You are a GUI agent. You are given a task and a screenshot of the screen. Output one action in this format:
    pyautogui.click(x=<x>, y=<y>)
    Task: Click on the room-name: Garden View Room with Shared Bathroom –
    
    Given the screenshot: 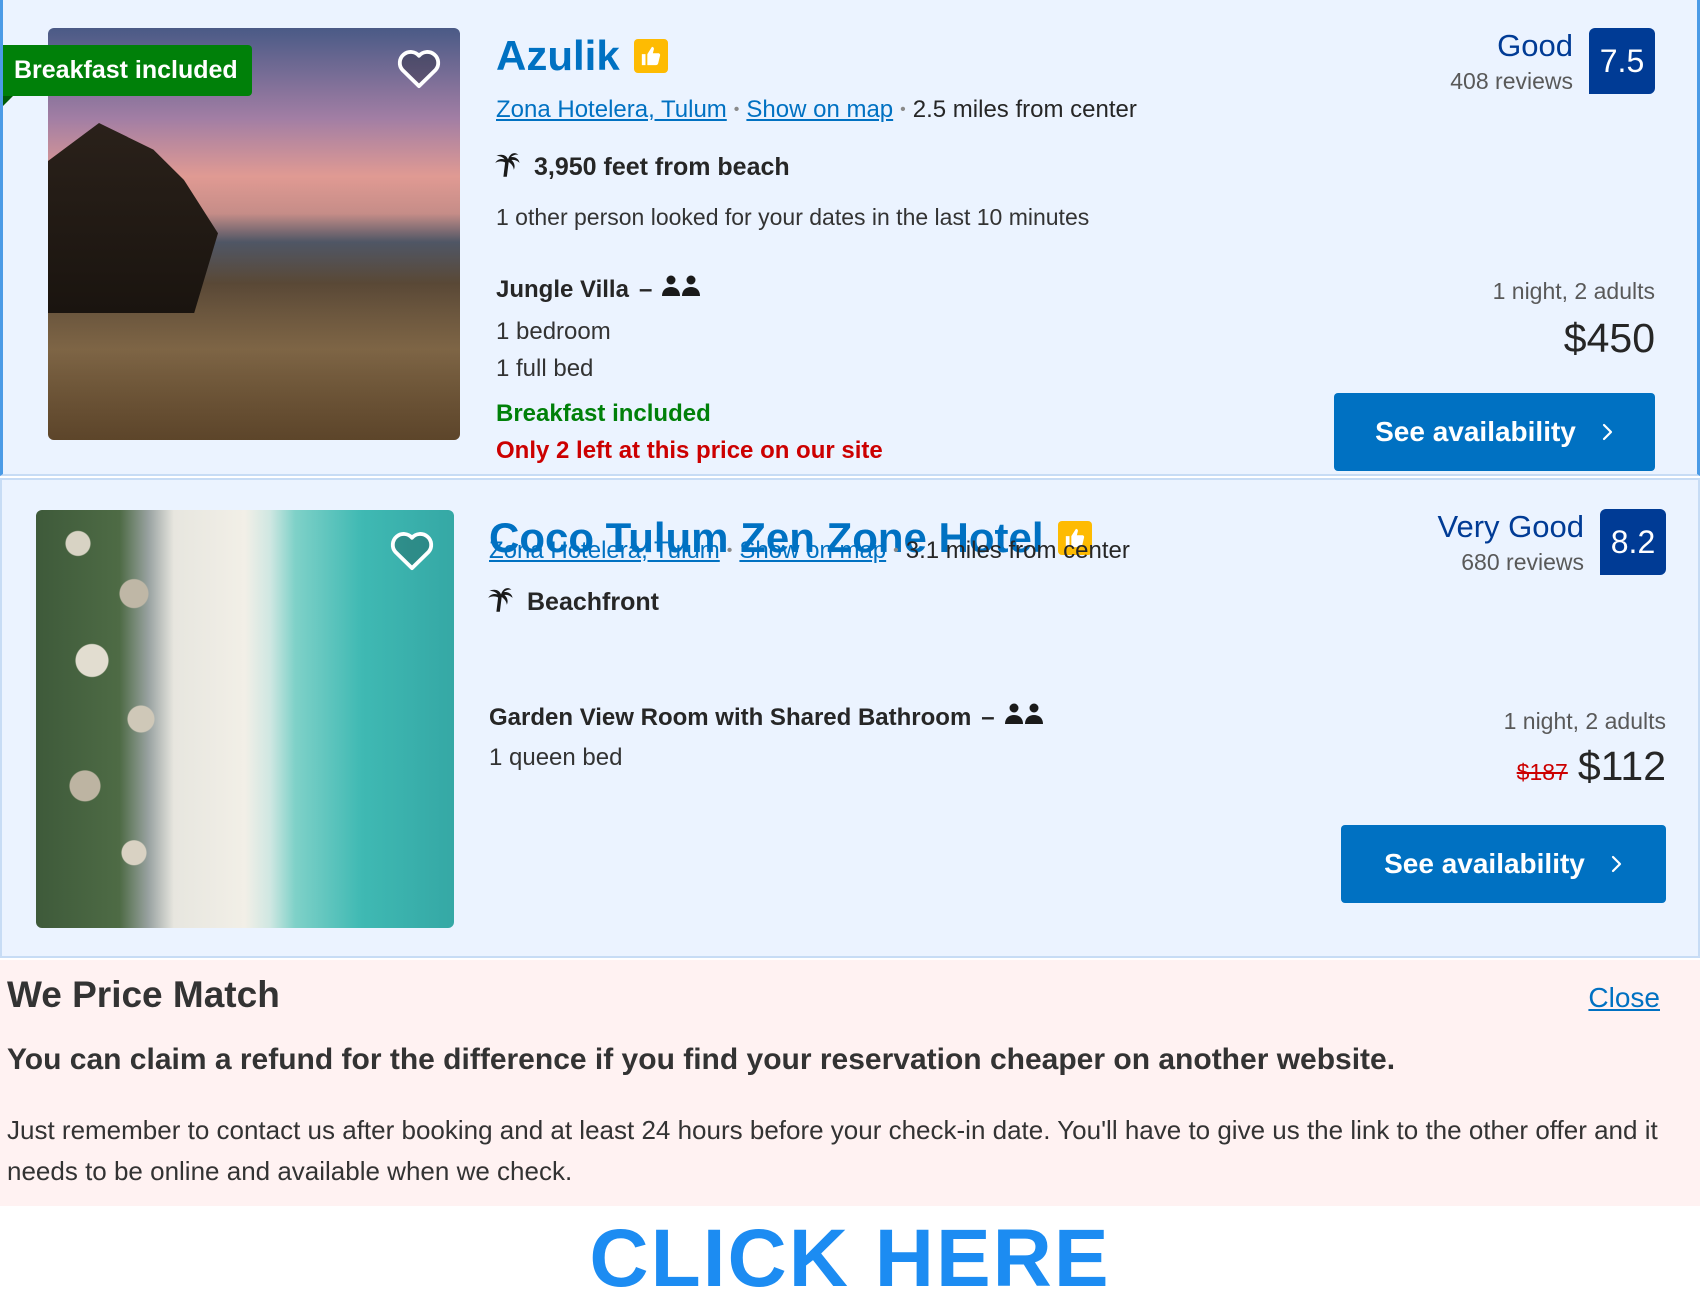 What is the action you would take?
    pyautogui.click(x=766, y=717)
    